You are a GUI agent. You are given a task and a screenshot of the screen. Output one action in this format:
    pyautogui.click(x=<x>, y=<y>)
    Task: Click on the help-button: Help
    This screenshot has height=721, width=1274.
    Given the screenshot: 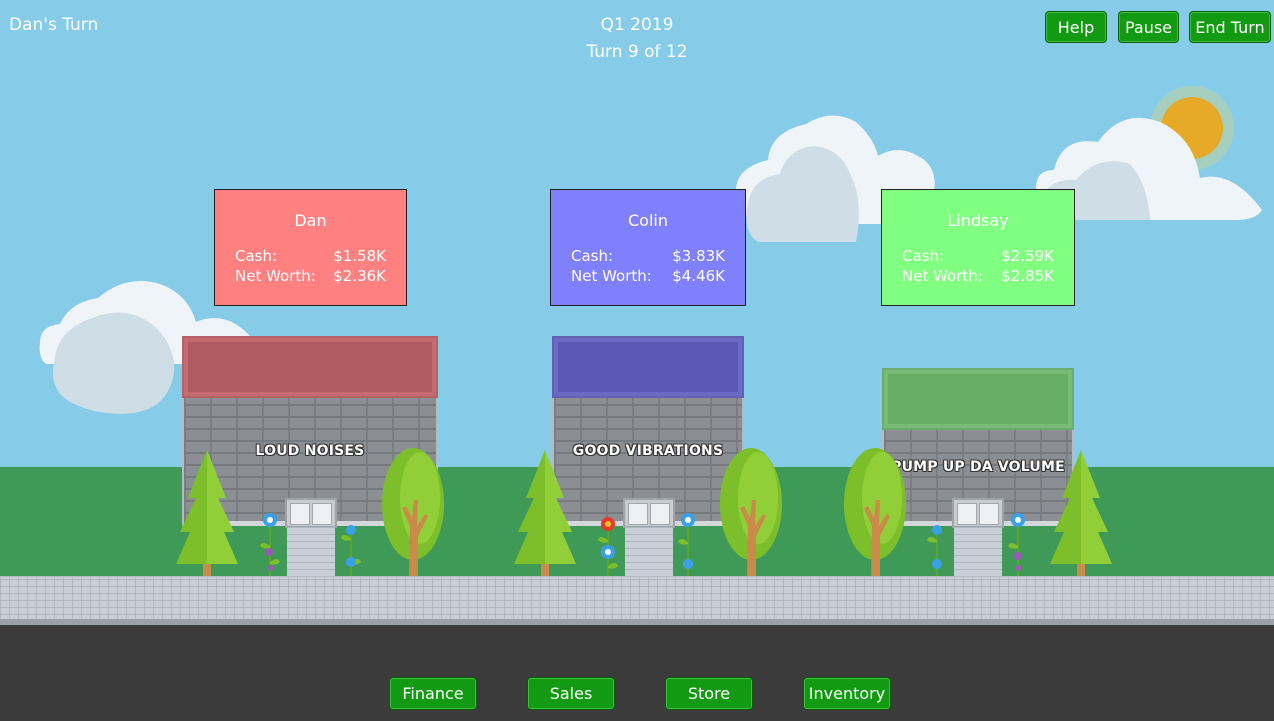 What is the action you would take?
    pyautogui.click(x=1076, y=27)
    